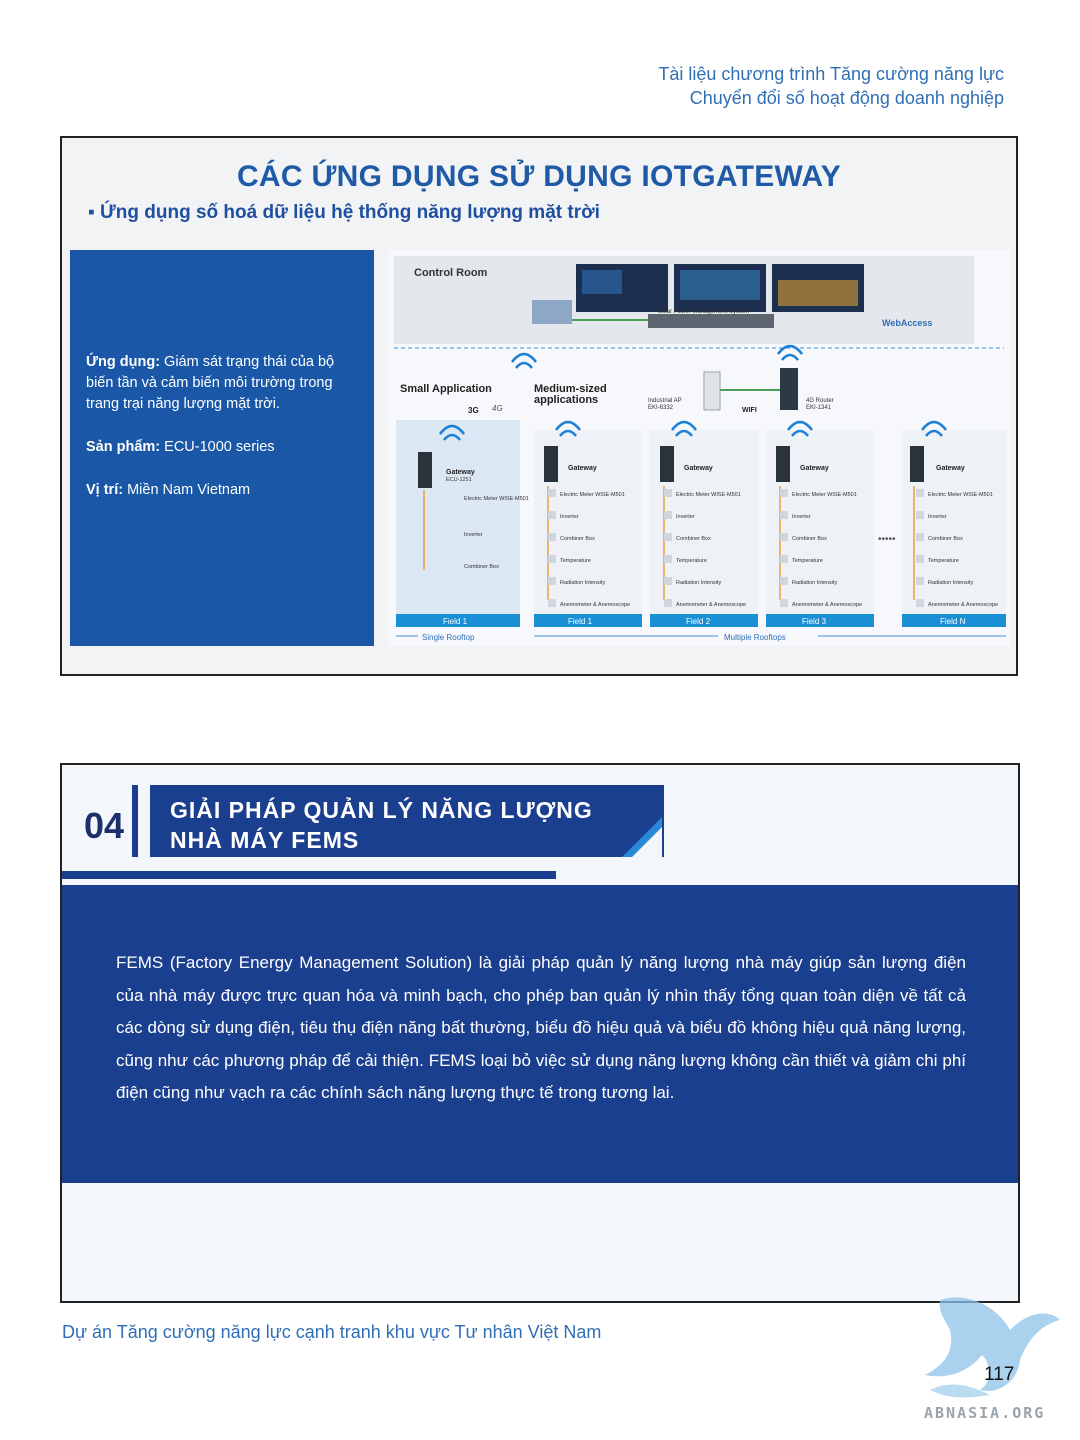 The height and width of the screenshot is (1440, 1080). What do you see at coordinates (446, 389) in the screenshot?
I see `small-app-label: Small Application` at bounding box center [446, 389].